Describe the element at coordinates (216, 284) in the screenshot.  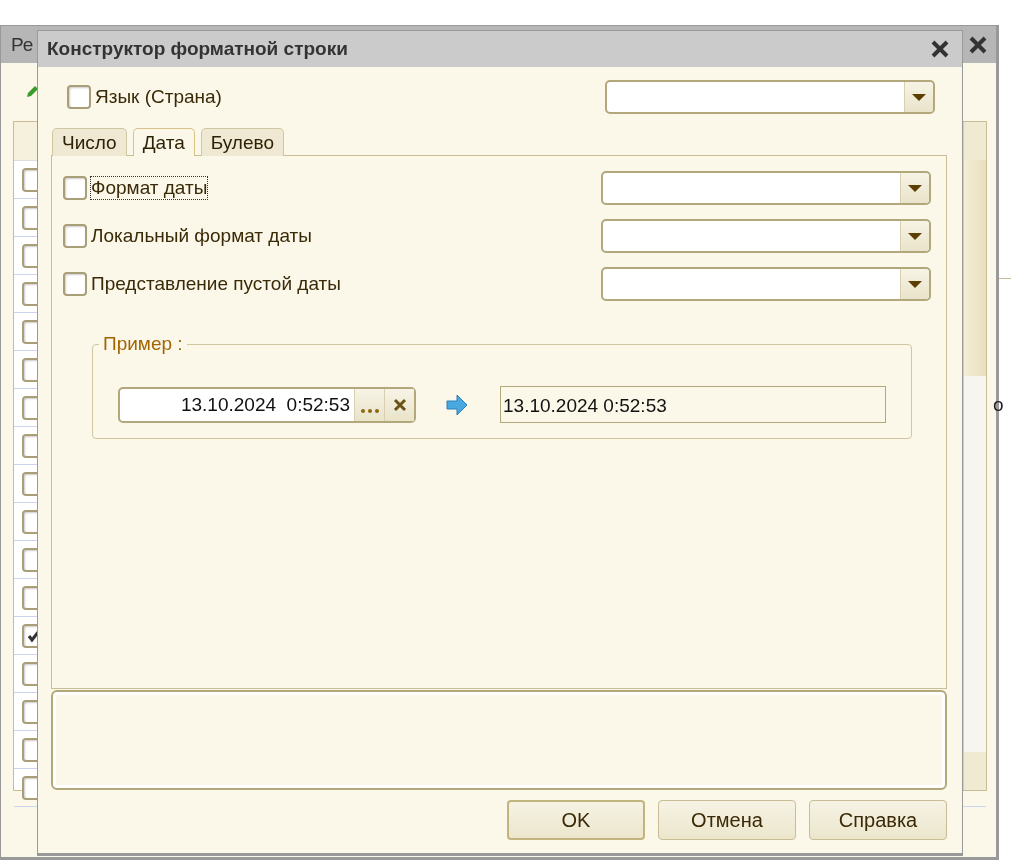
I see `checkbox-label: Представление пустой даты` at that location.